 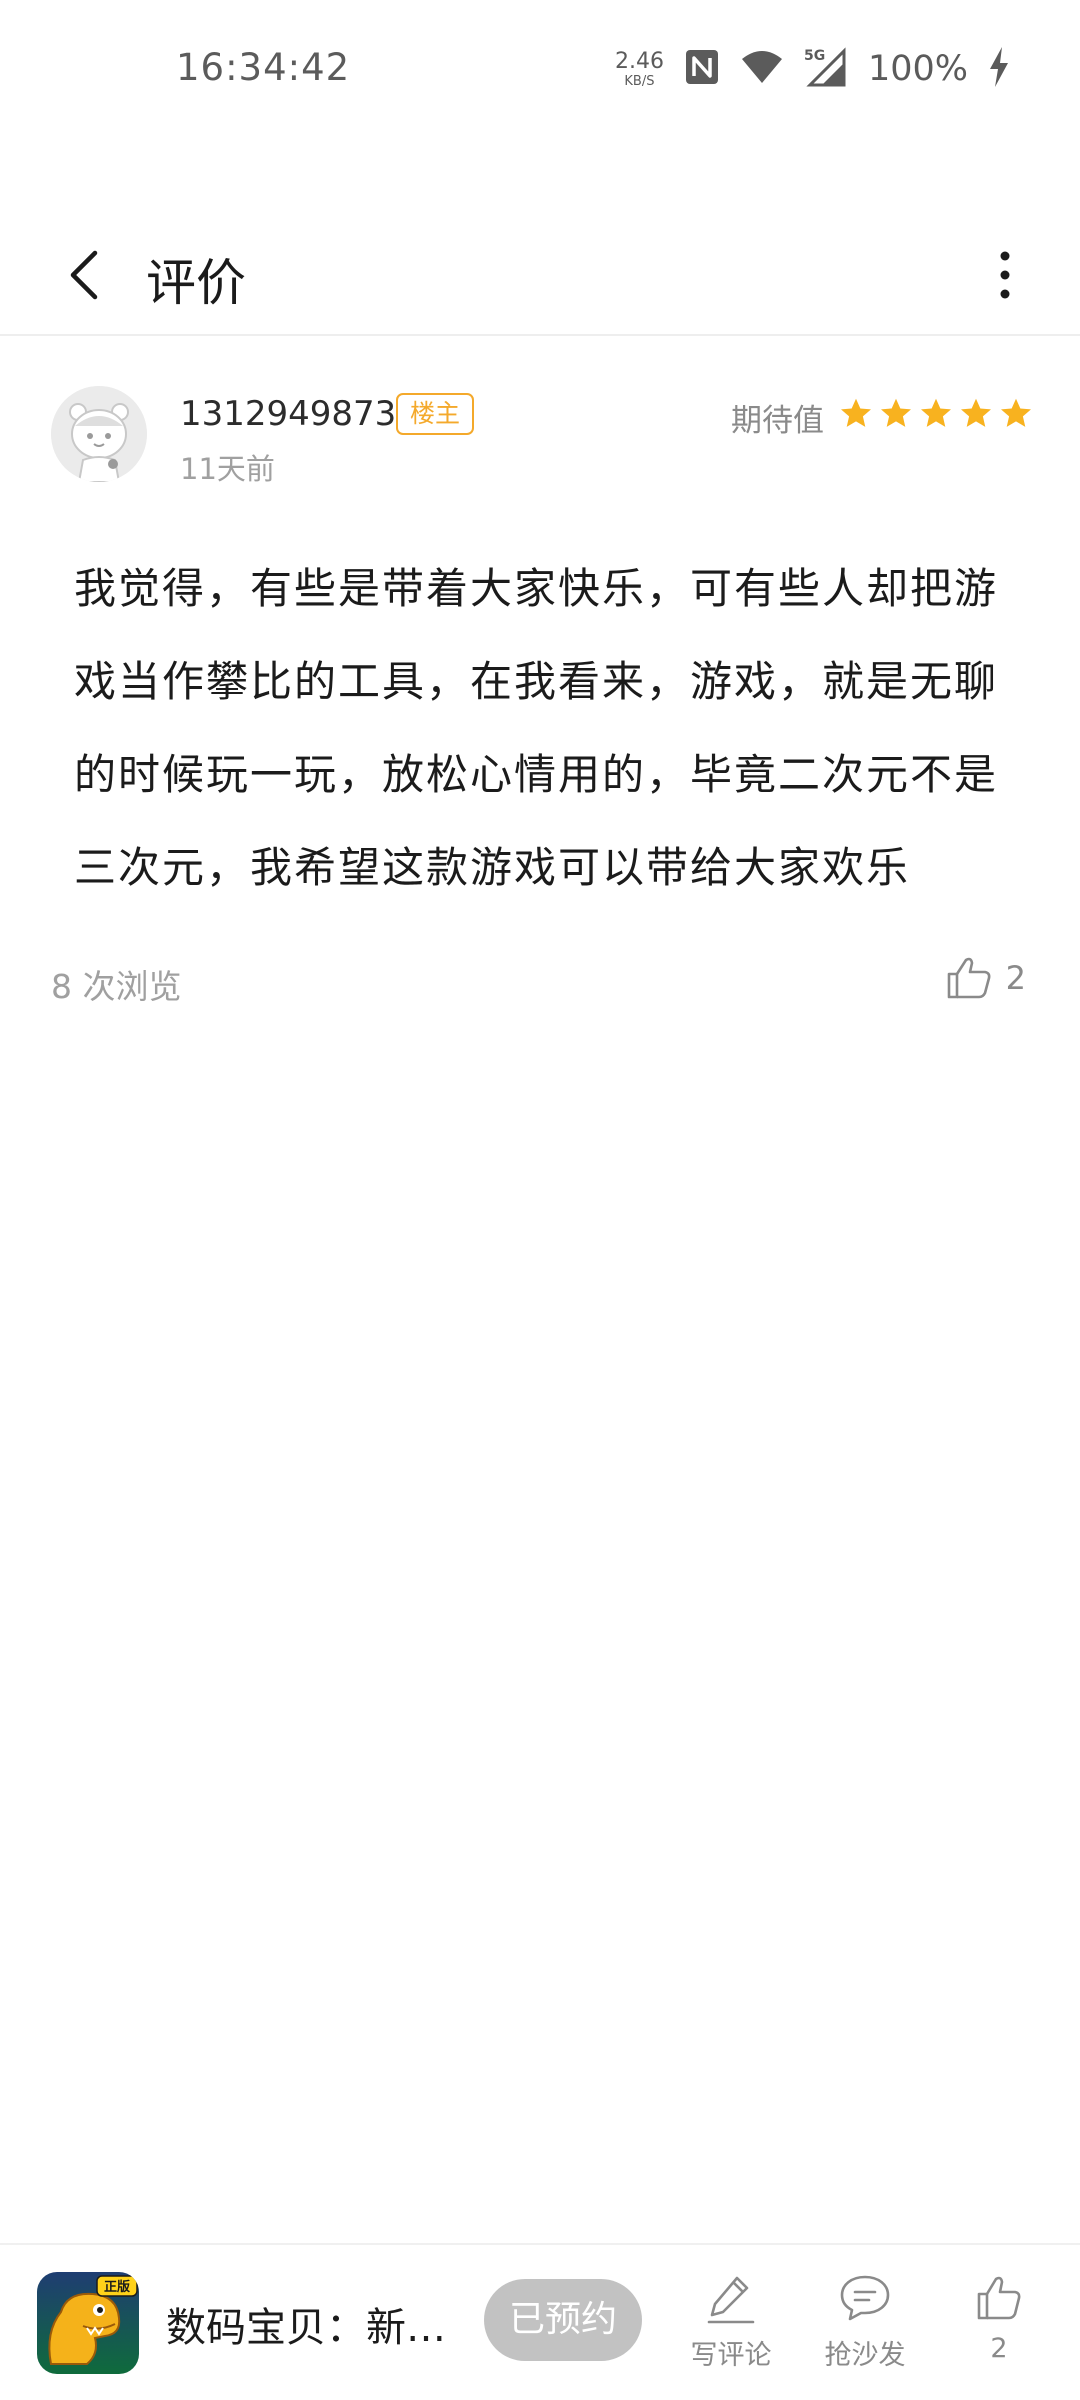 What do you see at coordinates (227, 469) in the screenshot?
I see `post-time: 11天前` at bounding box center [227, 469].